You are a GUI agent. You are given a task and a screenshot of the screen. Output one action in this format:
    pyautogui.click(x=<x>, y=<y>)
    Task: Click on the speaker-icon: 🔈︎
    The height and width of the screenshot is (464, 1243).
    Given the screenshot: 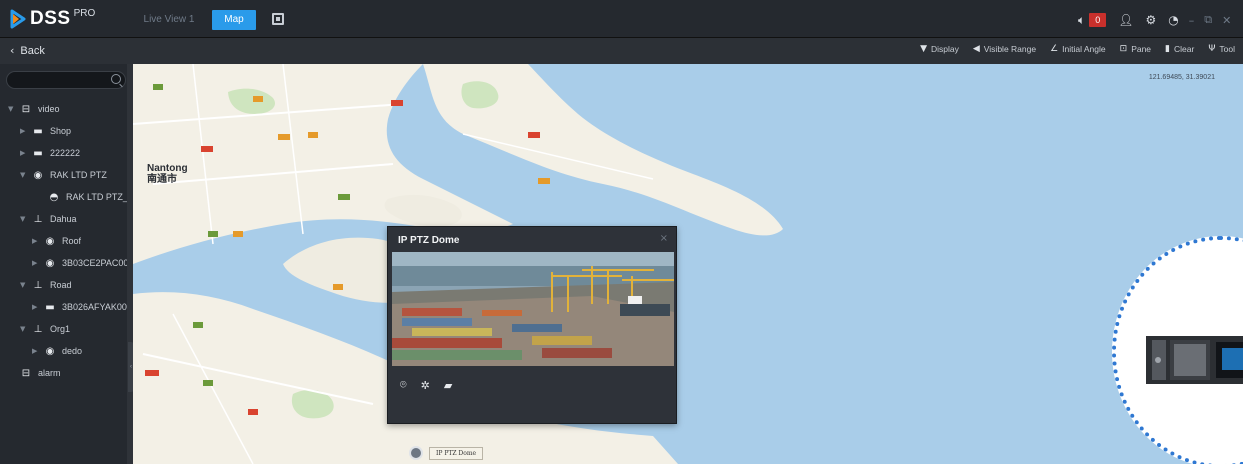 What is the action you would take?
    pyautogui.click(x=1081, y=20)
    